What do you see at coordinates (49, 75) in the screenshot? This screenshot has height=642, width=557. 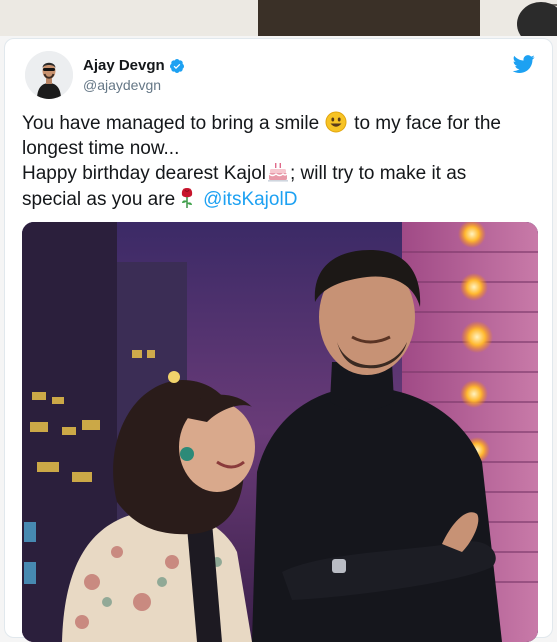 I see `avatar` at bounding box center [49, 75].